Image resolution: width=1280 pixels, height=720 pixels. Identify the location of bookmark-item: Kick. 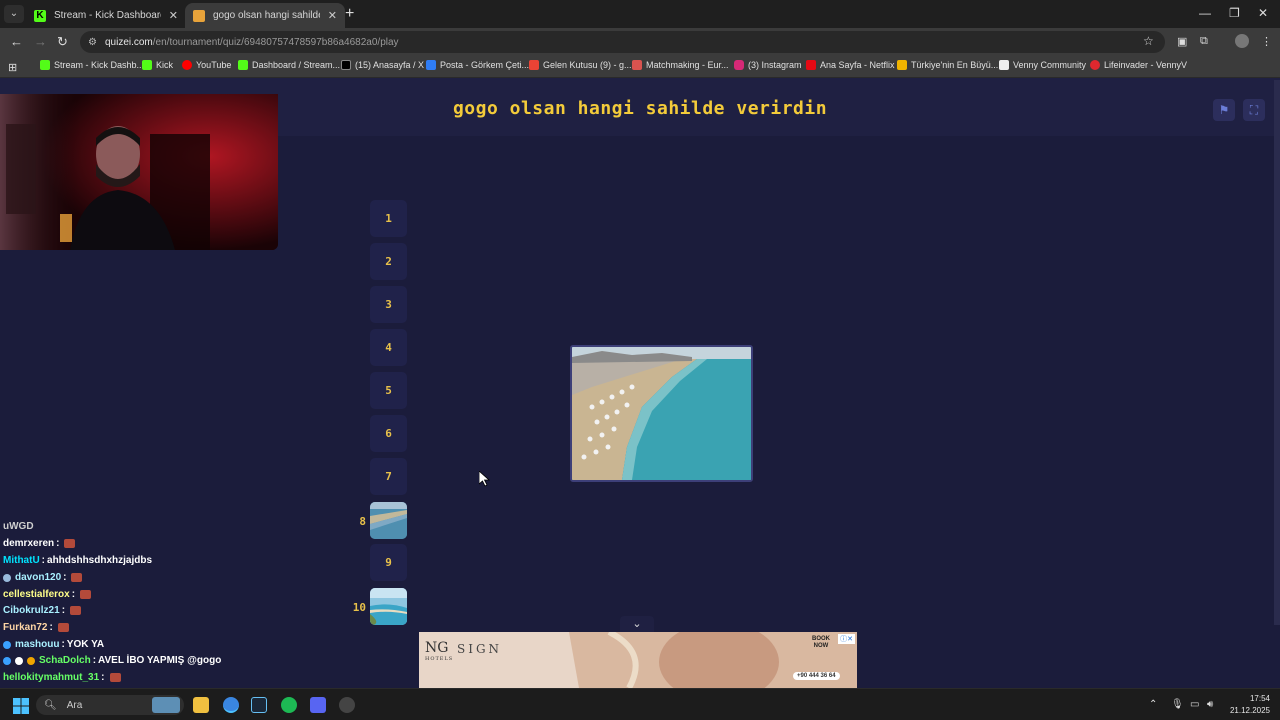
(157, 65).